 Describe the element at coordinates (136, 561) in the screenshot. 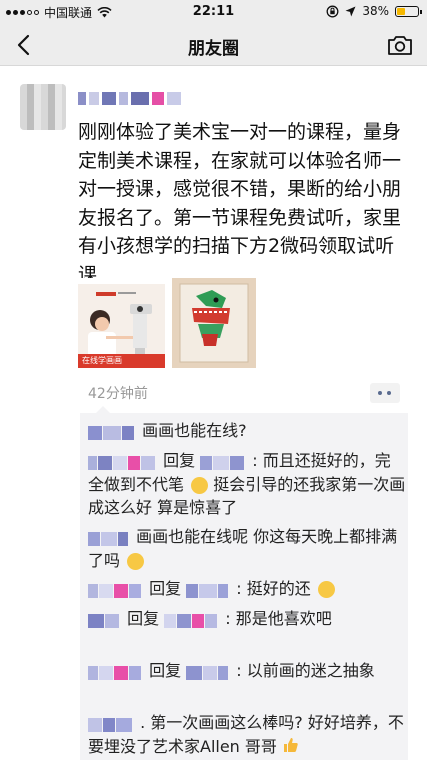

I see `laughing-face-emoji-icon` at that location.